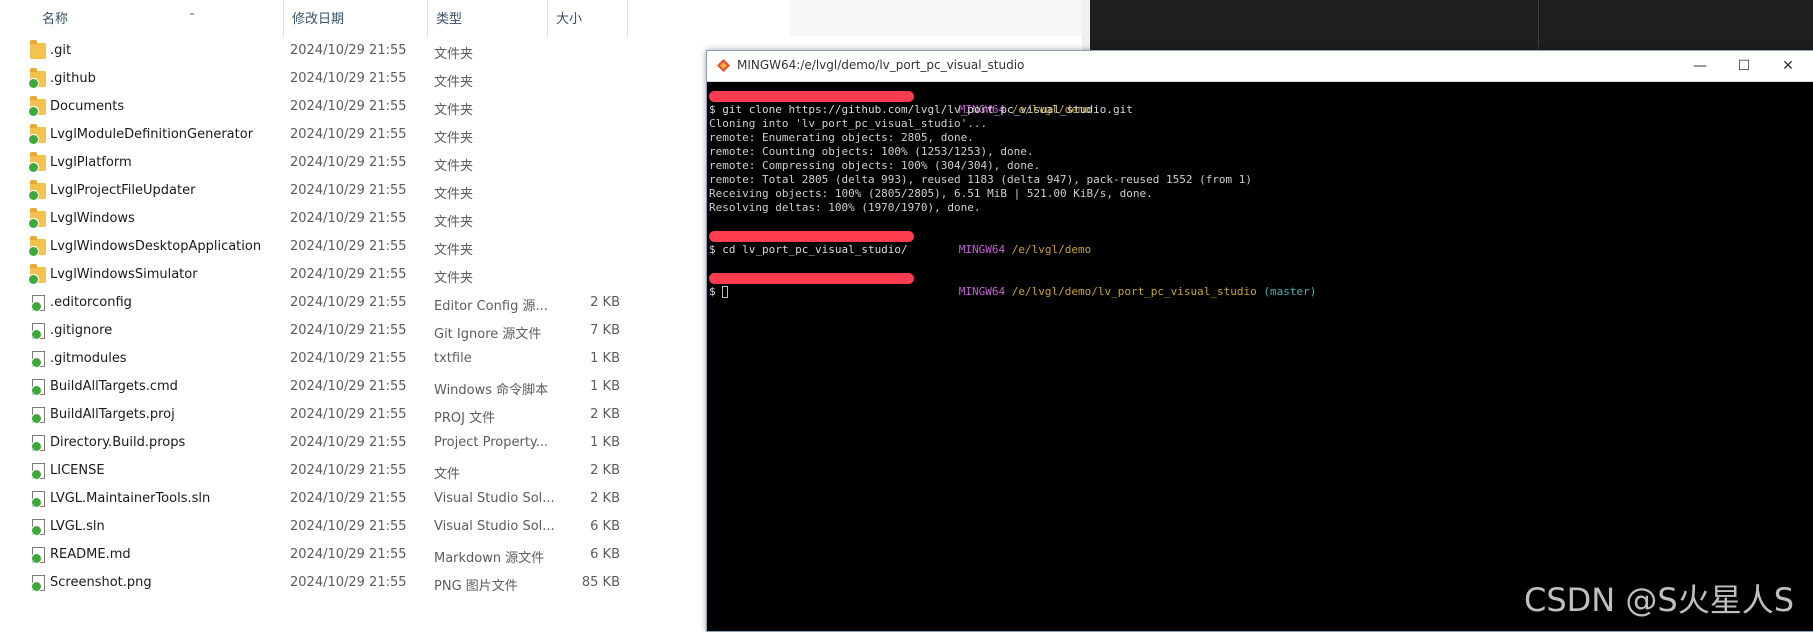 The width and height of the screenshot is (1813, 632). I want to click on prompt-line-2: MINGW64 /e/lvgl/demo, so click(900, 242).